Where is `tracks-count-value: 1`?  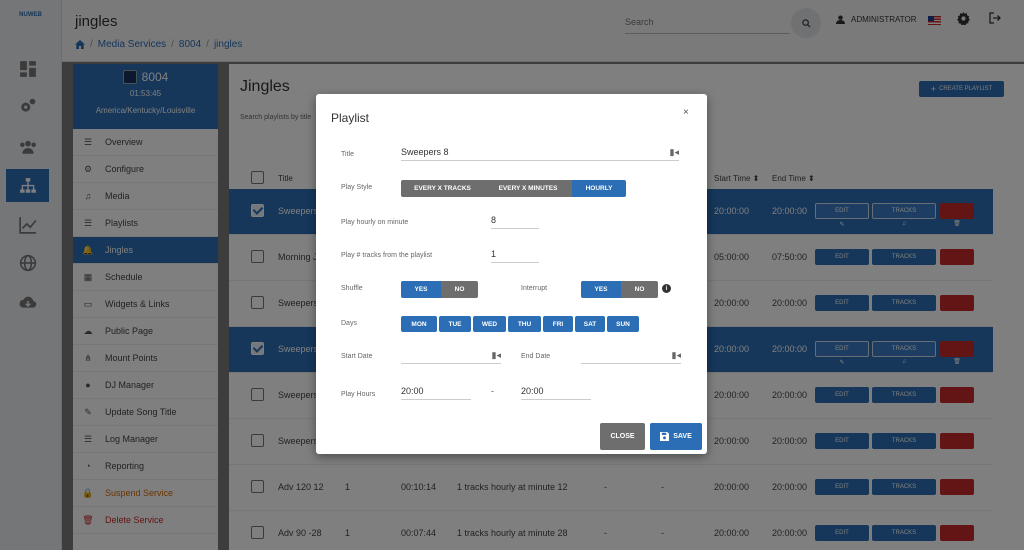 tracks-count-value: 1 is located at coordinates (494, 254).